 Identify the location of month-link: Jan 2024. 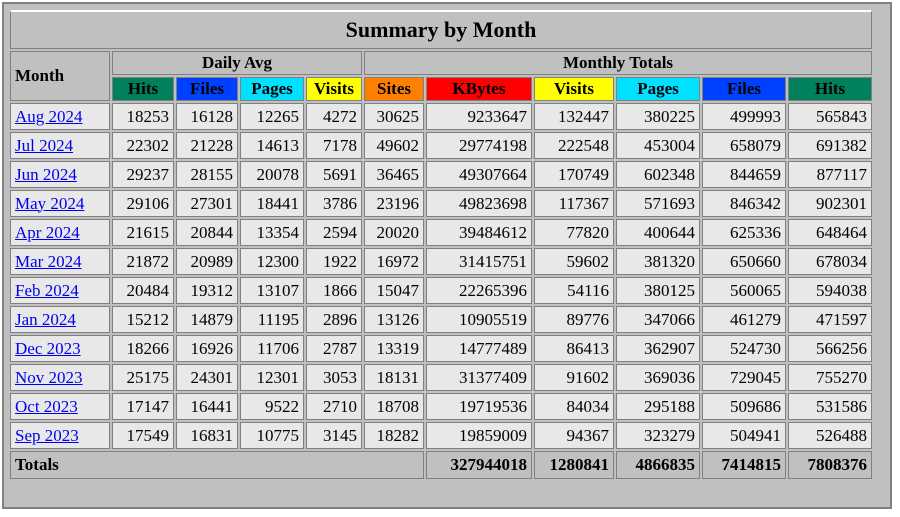
(45, 319).